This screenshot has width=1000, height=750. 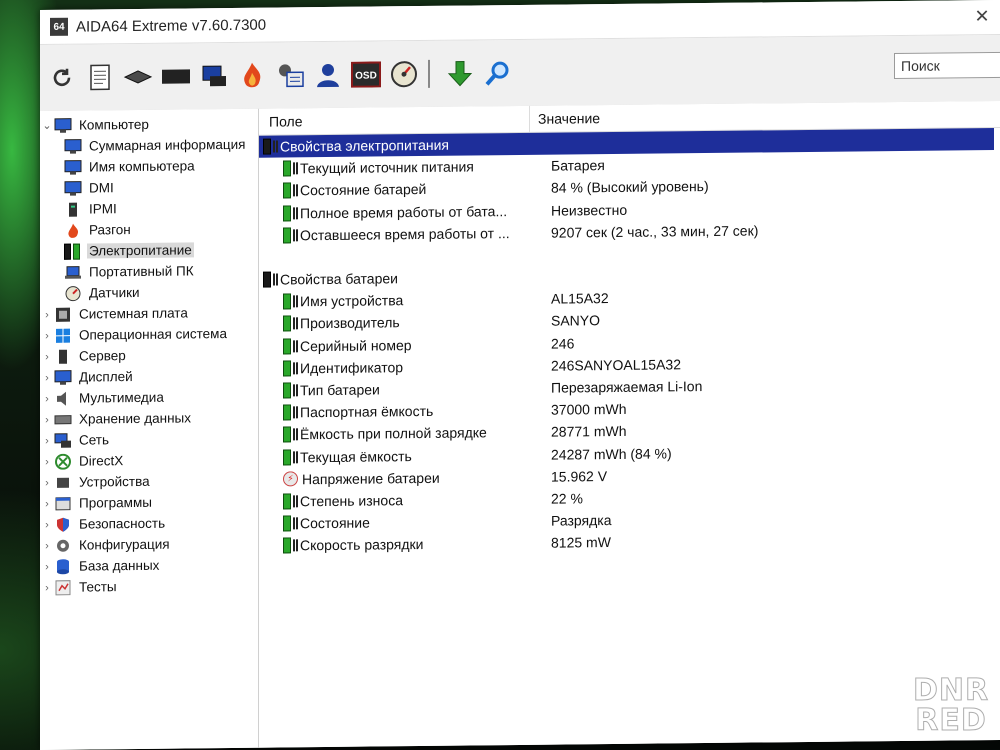 I want to click on toolbar: OSD Поиск, so click(x=520, y=73).